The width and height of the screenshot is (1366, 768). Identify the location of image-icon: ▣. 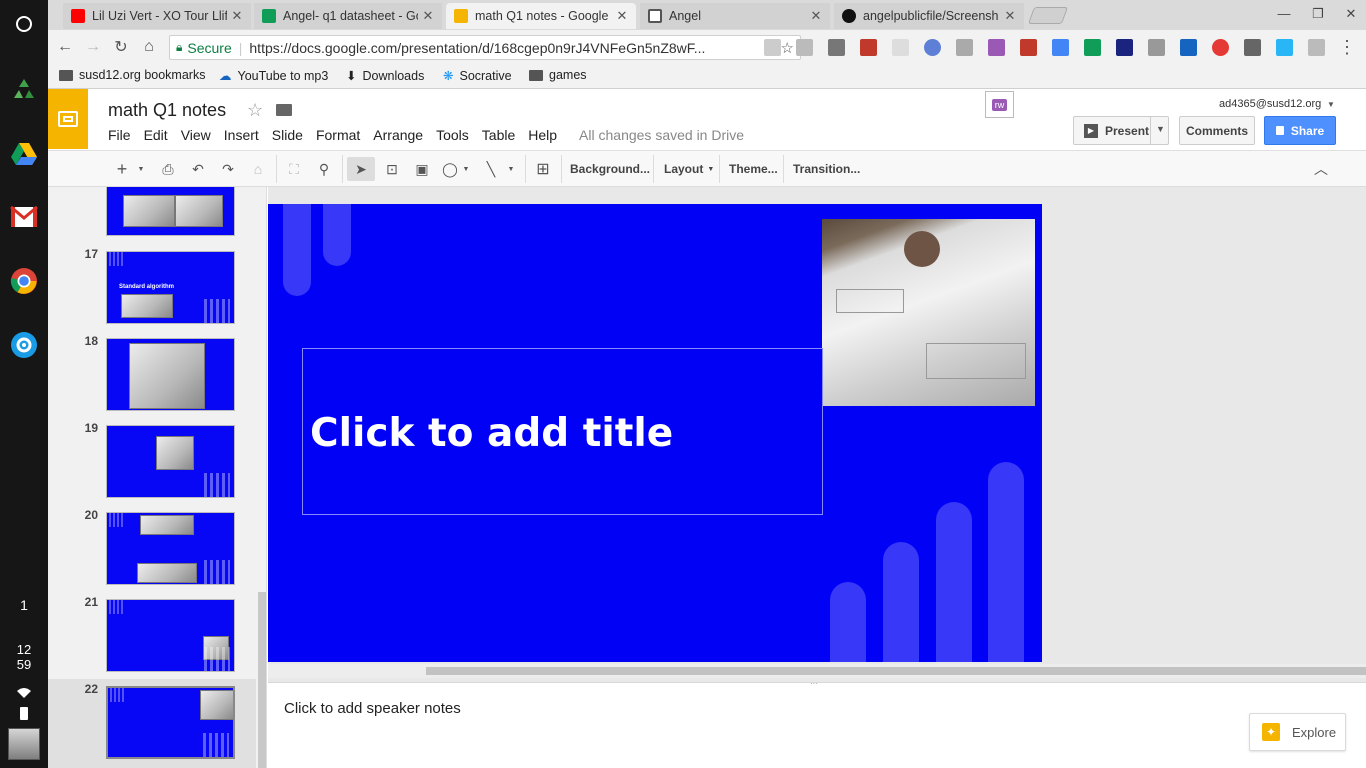
(422, 169).